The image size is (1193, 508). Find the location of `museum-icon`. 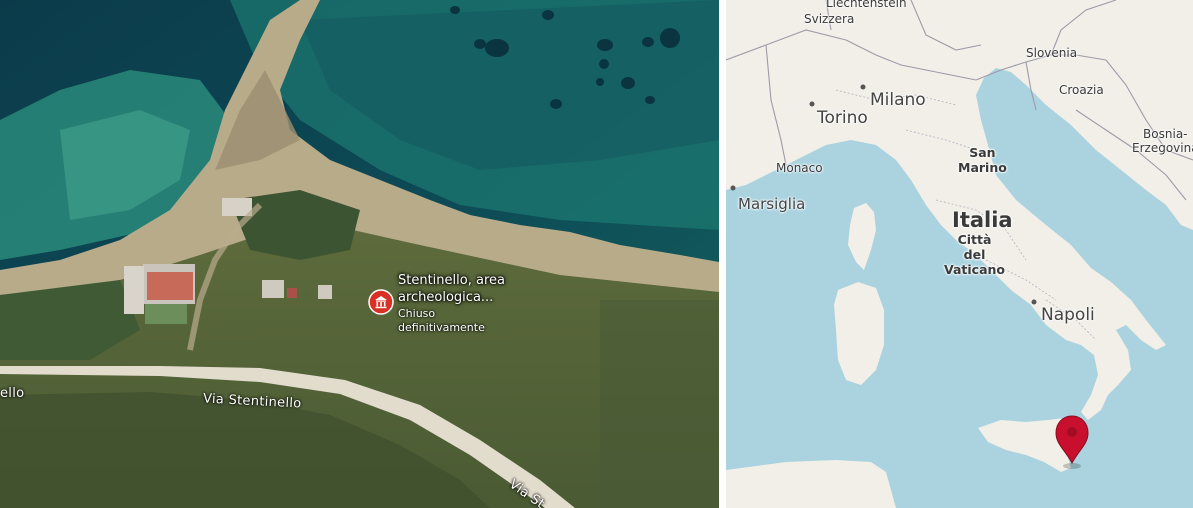

museum-icon is located at coordinates (381, 302).